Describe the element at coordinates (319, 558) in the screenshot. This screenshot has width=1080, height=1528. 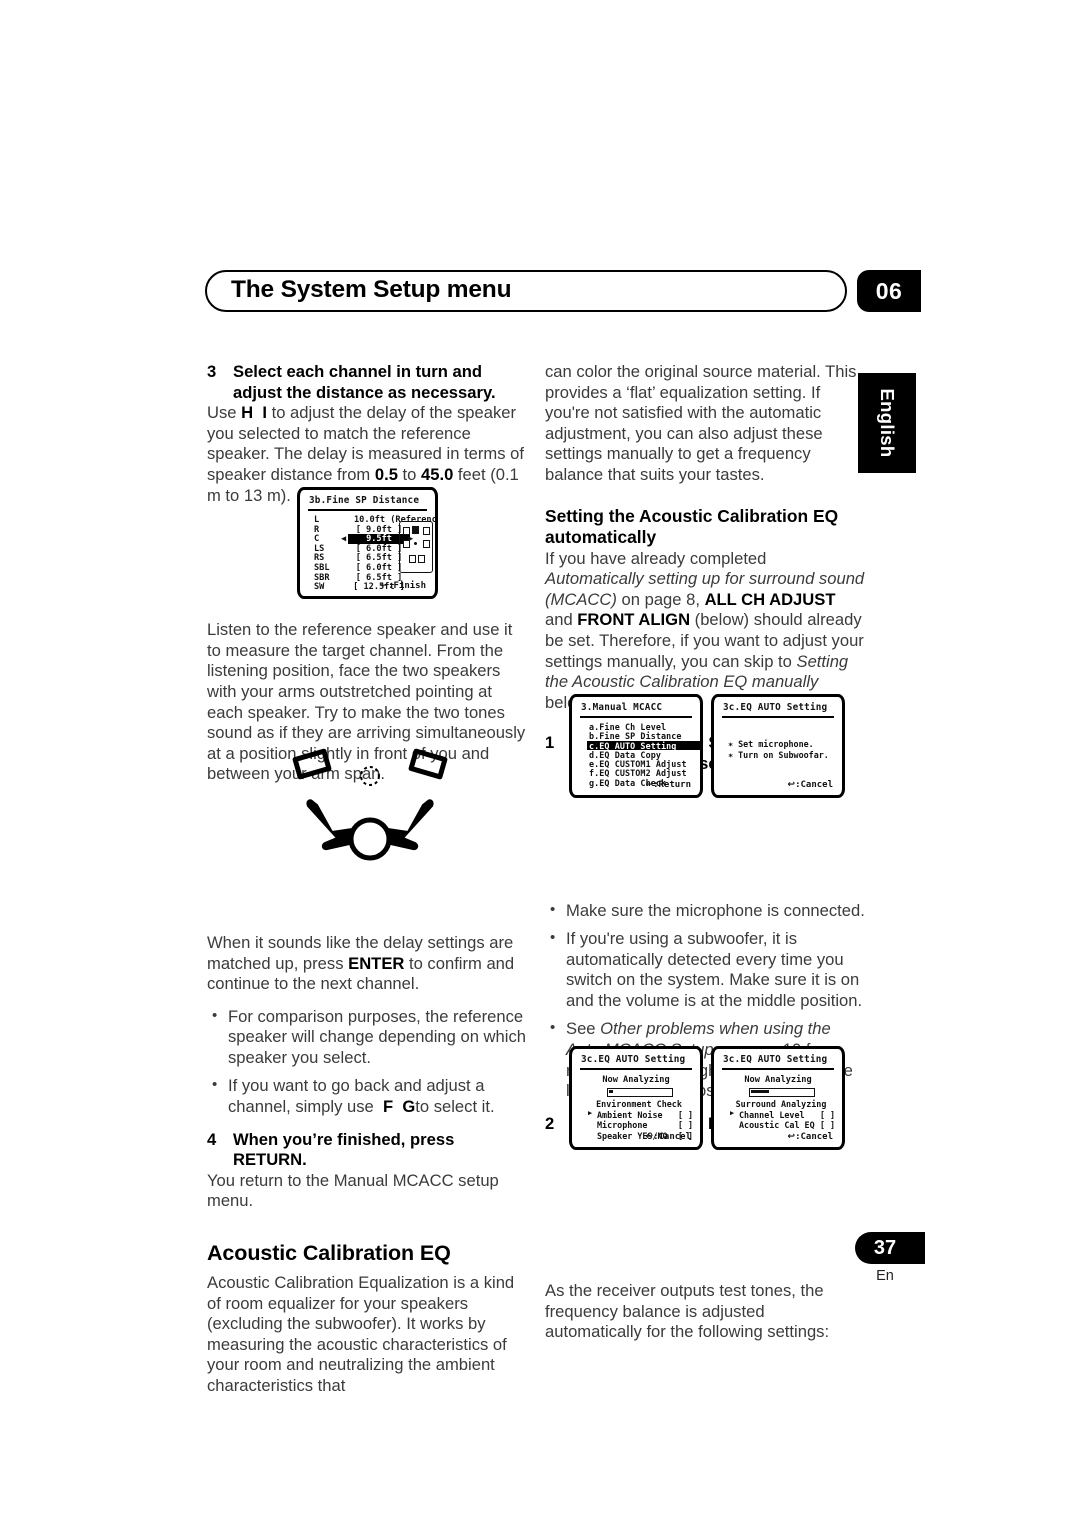
I see `channel-label: RS` at that location.